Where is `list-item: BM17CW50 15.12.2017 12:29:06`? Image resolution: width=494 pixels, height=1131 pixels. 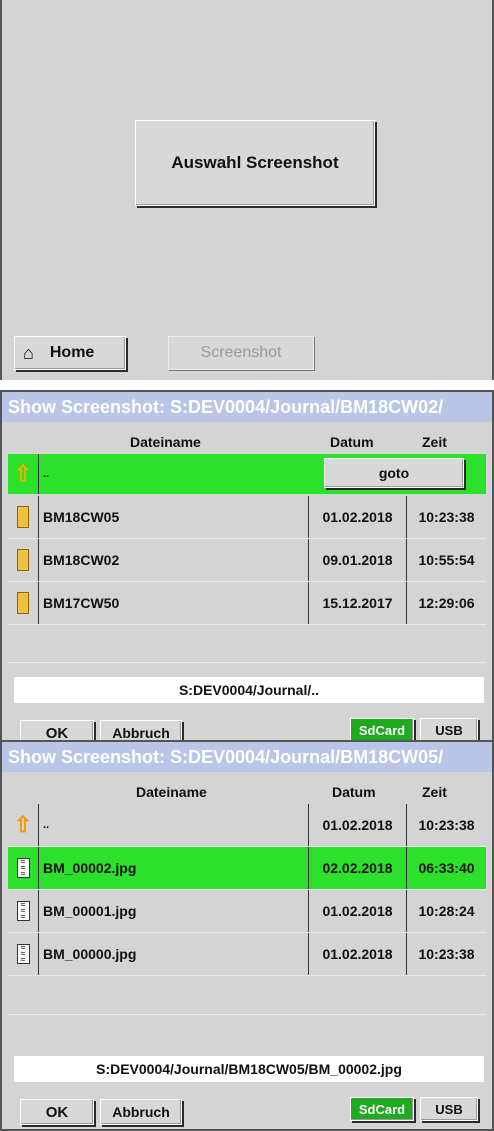 list-item: BM17CW50 15.12.2017 12:29:06 is located at coordinates (247, 603).